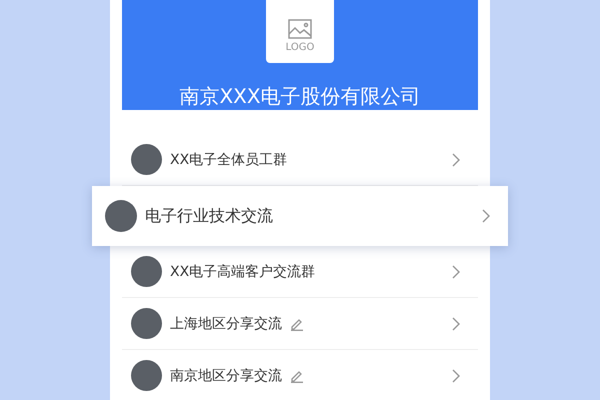 Image resolution: width=600 pixels, height=400 pixels. What do you see at coordinates (226, 375) in the screenshot?
I see `group-name: 南京地区分享交流` at bounding box center [226, 375].